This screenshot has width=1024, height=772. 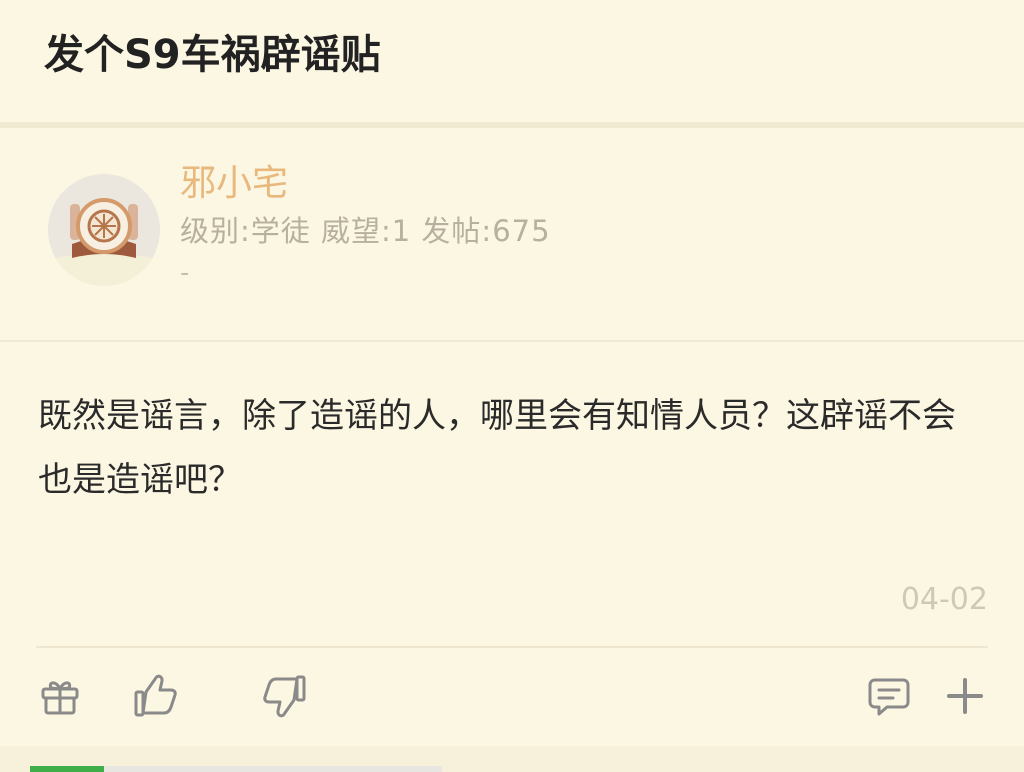 I want to click on bottom-indicator, so click(x=67, y=769).